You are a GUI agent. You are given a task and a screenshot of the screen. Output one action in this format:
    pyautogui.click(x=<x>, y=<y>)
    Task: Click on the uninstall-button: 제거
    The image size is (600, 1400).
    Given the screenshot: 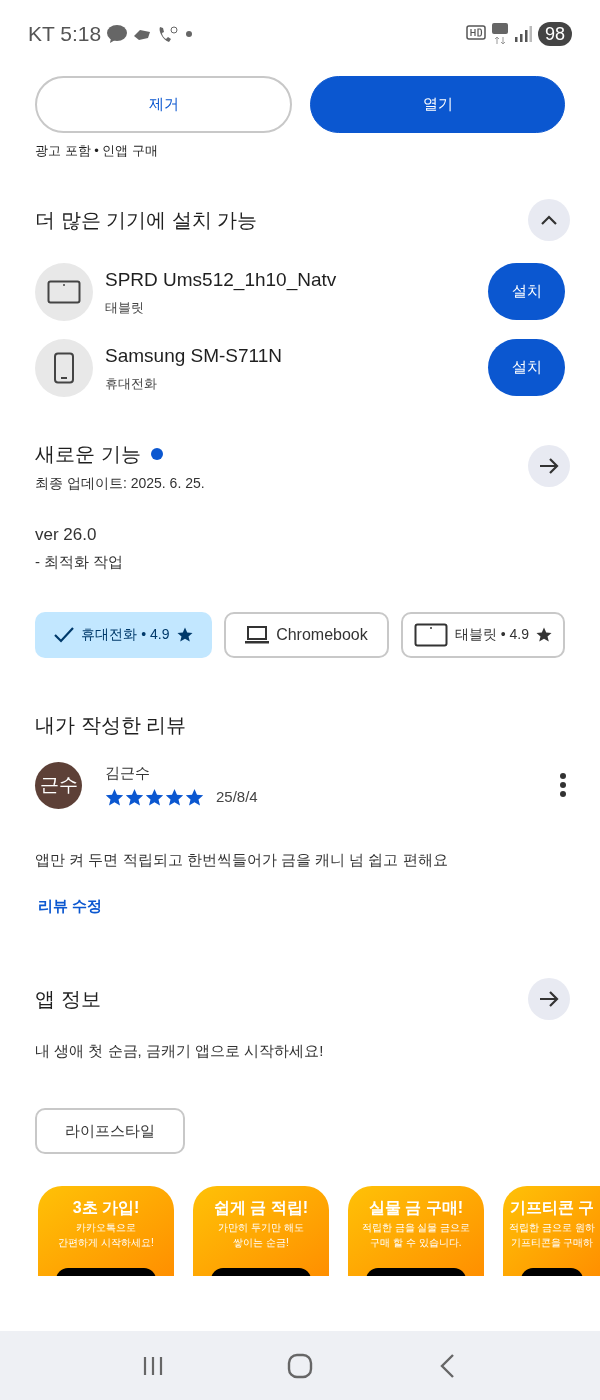 What is the action you would take?
    pyautogui.click(x=163, y=104)
    